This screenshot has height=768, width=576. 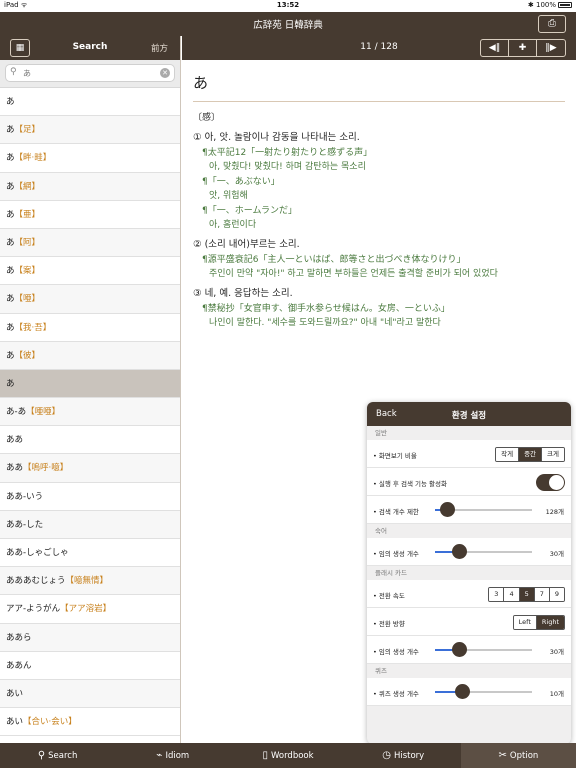 I want to click on idiom-random-row: • 임의 생성 개수 30개, so click(x=469, y=552).